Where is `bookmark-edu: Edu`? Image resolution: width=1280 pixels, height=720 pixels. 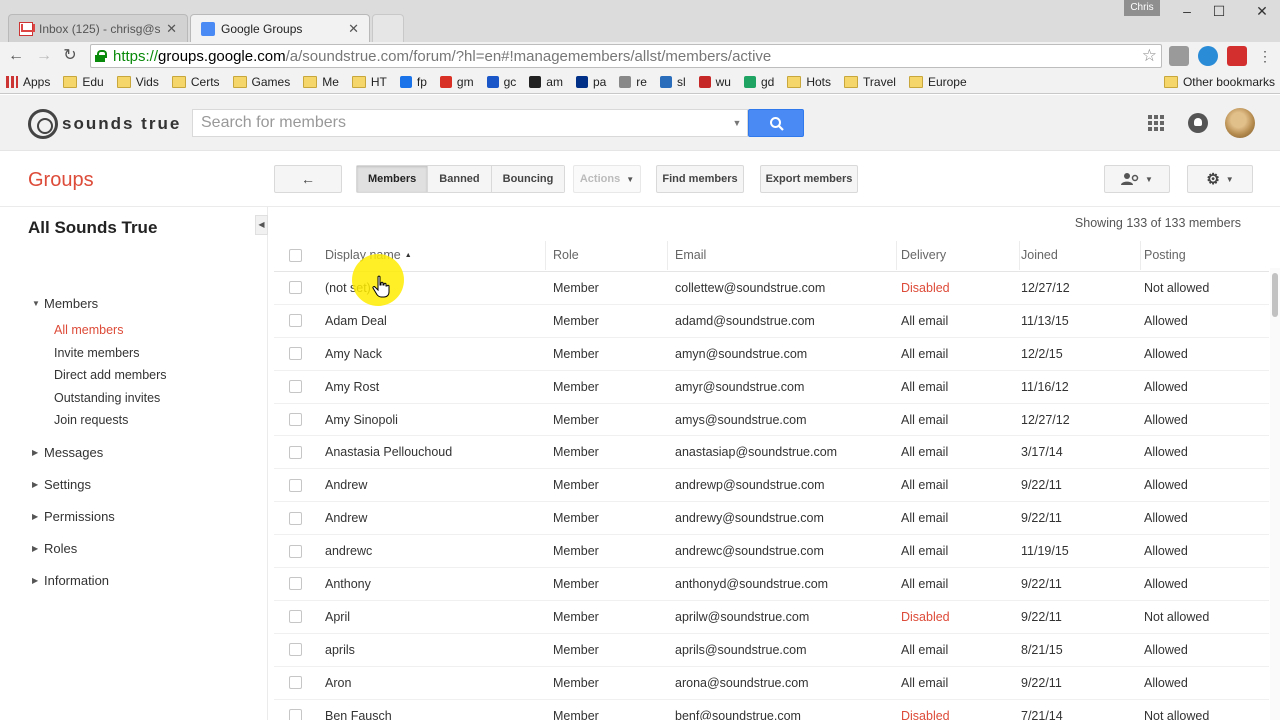
bookmark-edu: Edu is located at coordinates (83, 82).